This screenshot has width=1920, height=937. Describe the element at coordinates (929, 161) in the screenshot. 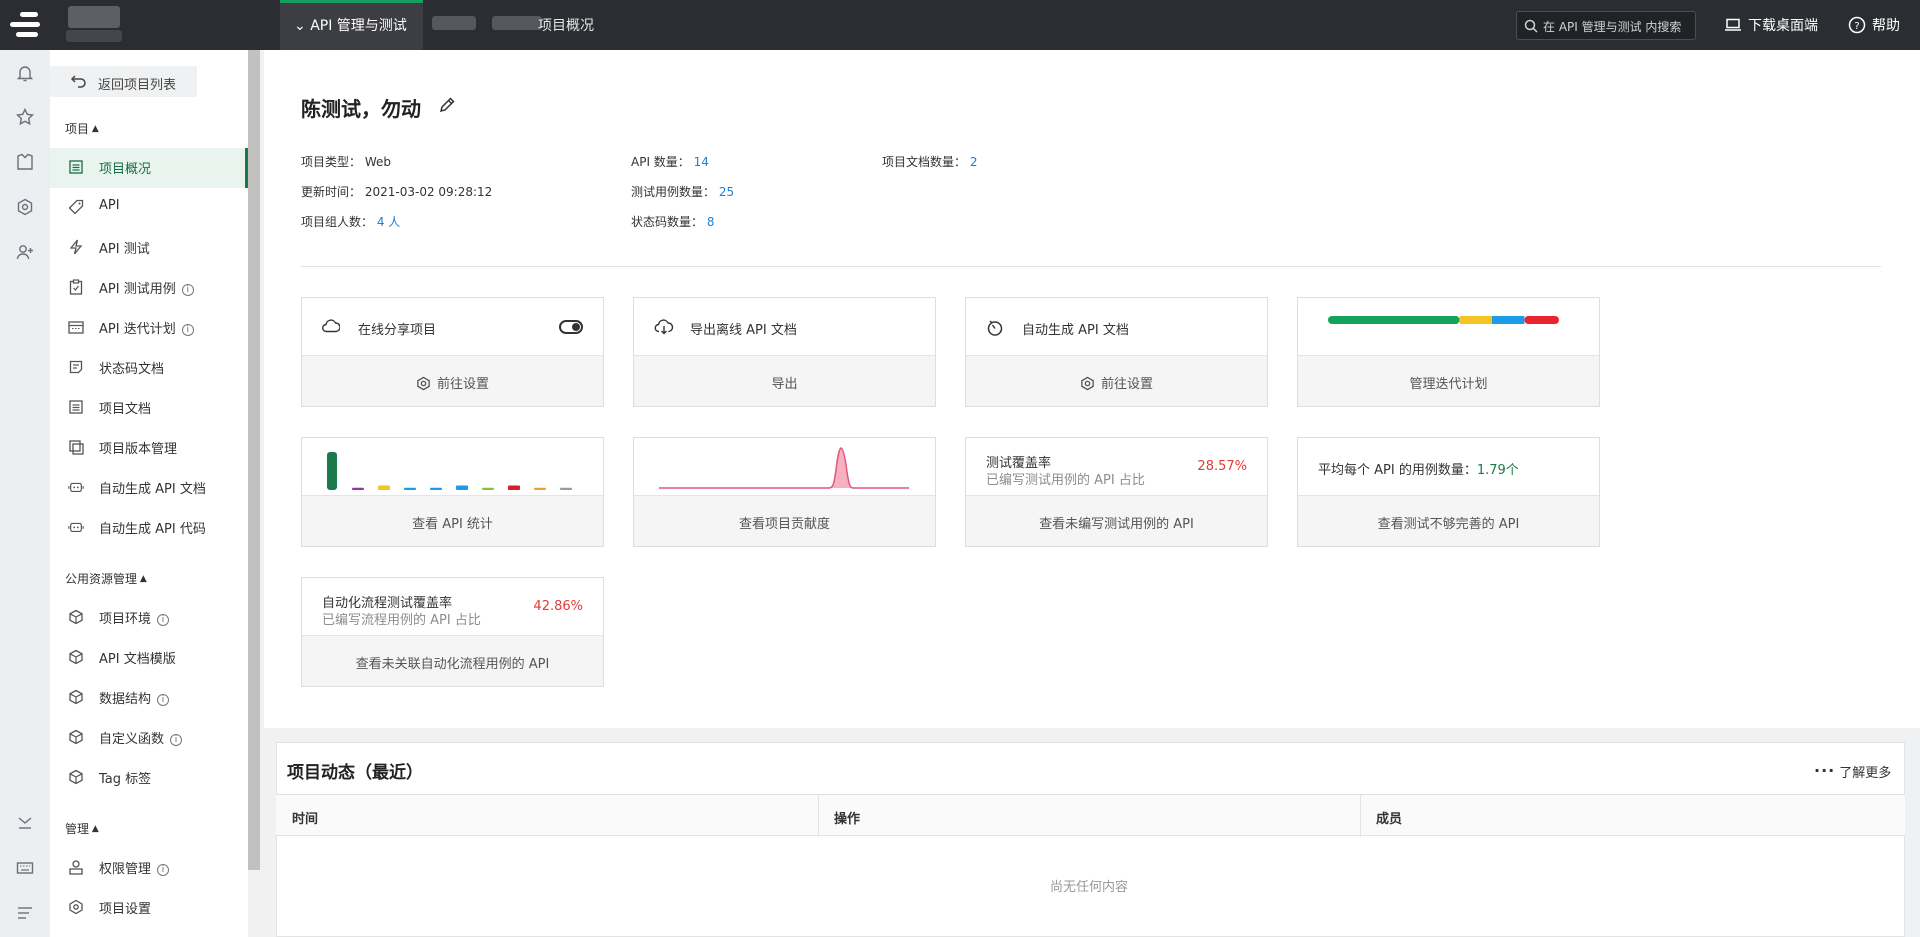

I see `doc-count: 项目文档数量： 2` at that location.